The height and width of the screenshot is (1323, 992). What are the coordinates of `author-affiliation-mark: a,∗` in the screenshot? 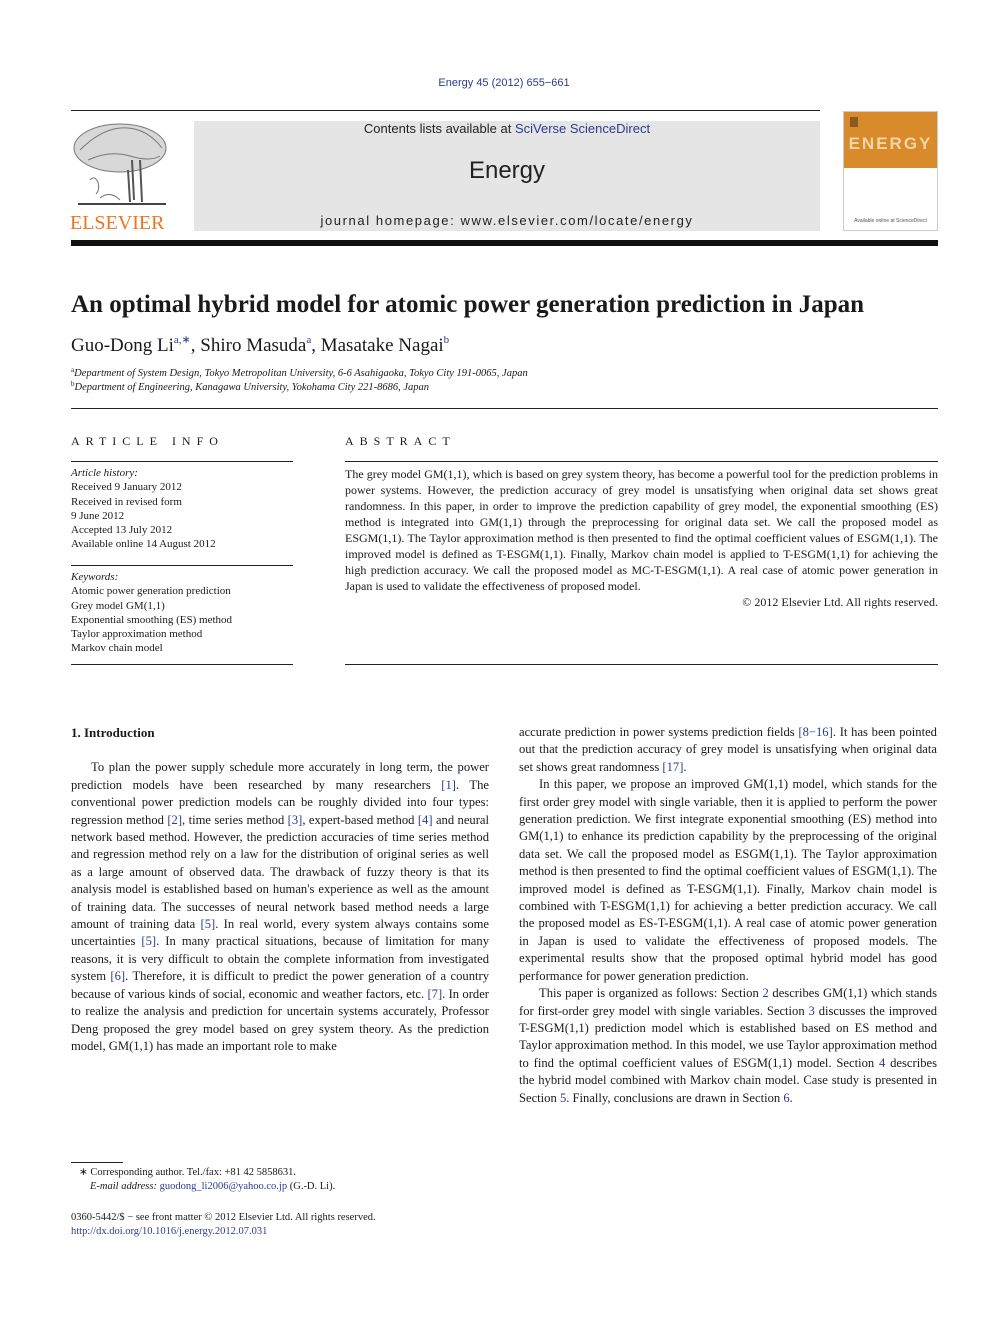 It's located at (182, 340).